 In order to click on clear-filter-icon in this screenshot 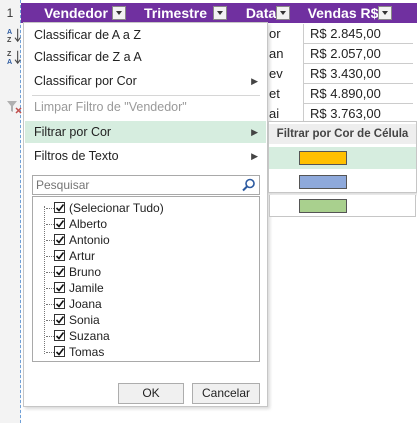, I will do `click(14, 107)`.